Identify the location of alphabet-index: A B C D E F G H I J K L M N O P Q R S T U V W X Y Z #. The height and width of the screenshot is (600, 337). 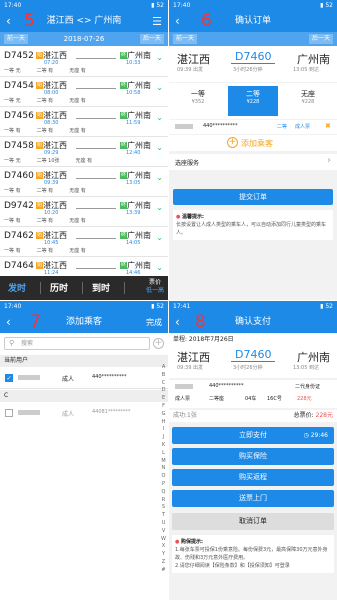
(163, 469).